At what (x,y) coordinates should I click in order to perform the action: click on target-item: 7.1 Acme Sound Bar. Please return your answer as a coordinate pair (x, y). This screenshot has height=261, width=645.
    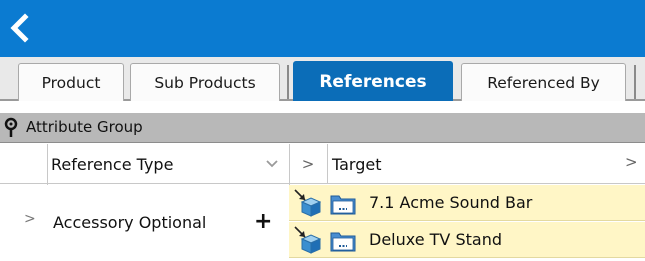
    Looking at the image, I should click on (467, 203).